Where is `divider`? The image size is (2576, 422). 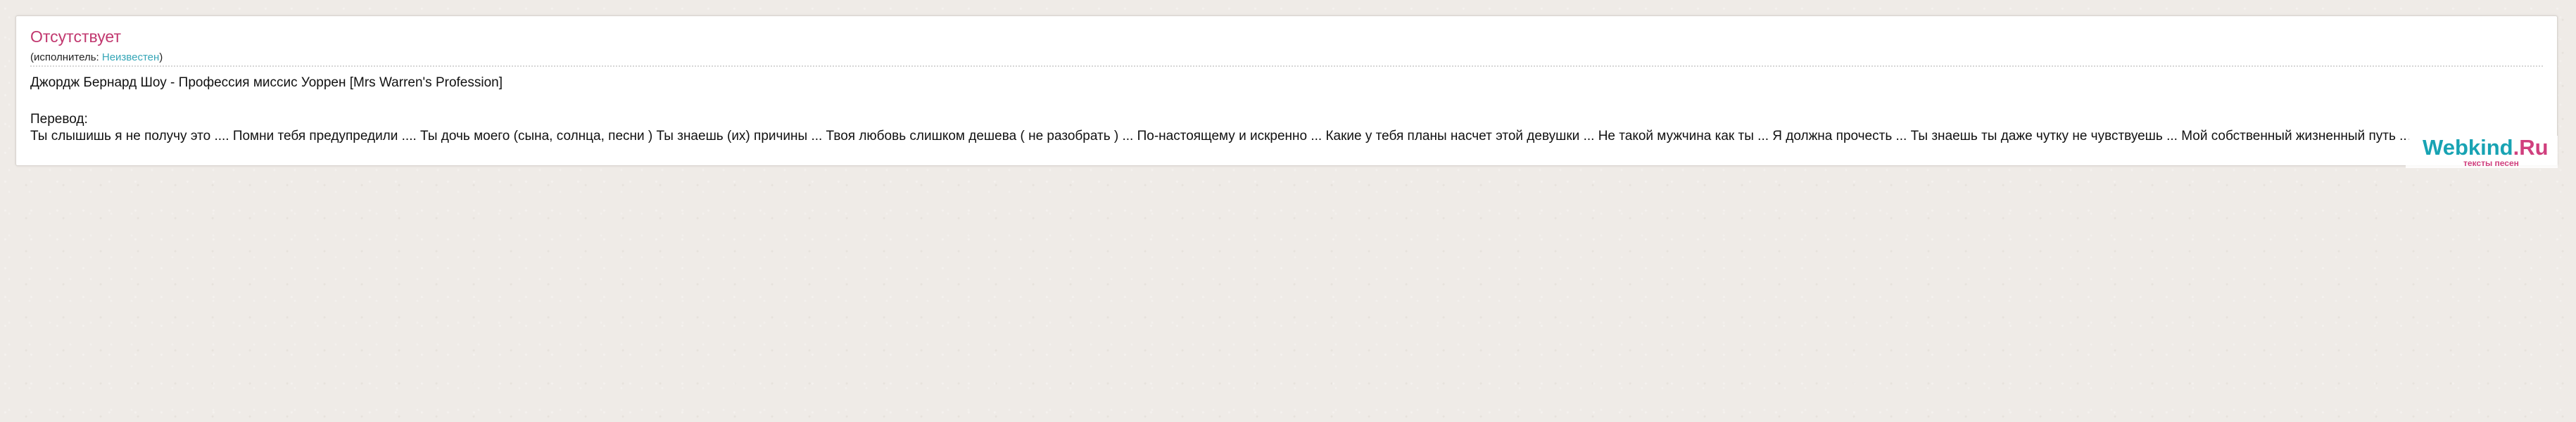
divider is located at coordinates (1286, 66).